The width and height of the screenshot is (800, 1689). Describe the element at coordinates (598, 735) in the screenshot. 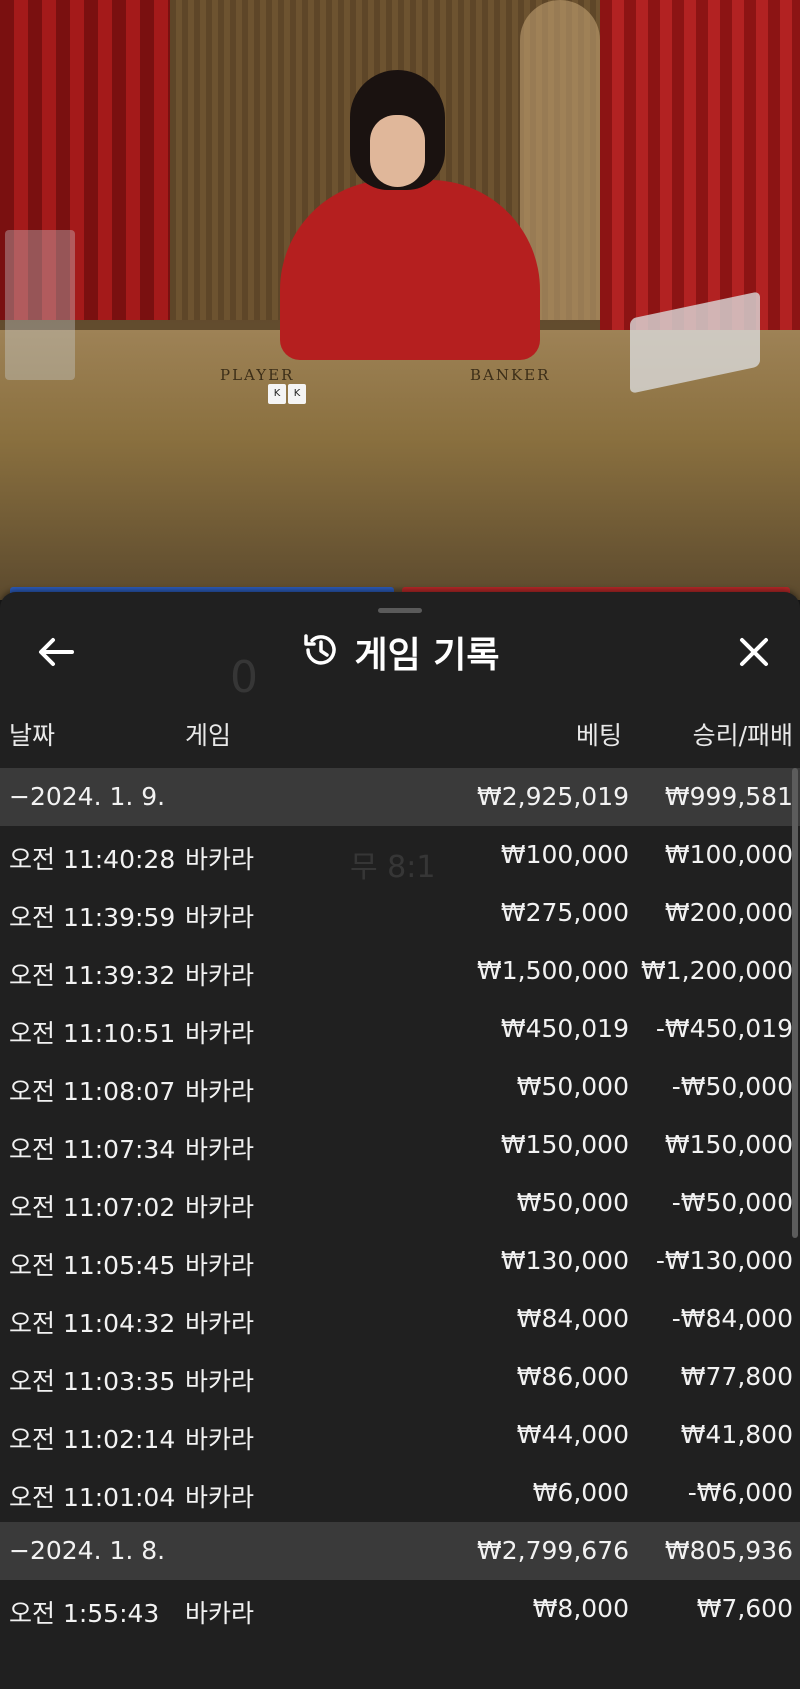

I see `column-header-bet: 베팅` at that location.